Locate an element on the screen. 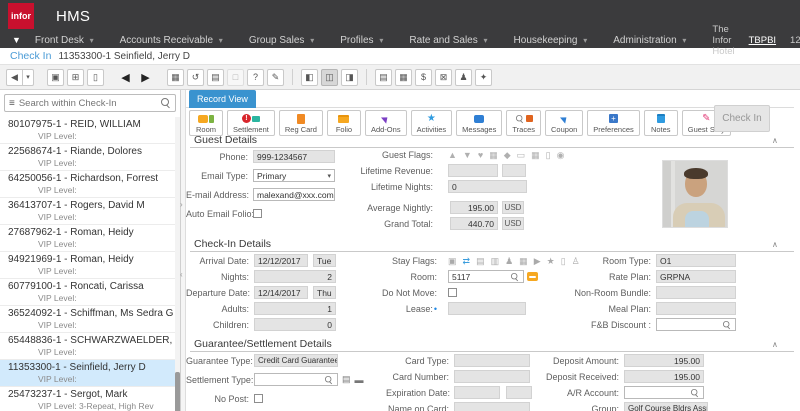 This screenshot has height=411, width=800. splitter-right-icon: › is located at coordinates (181, 204).